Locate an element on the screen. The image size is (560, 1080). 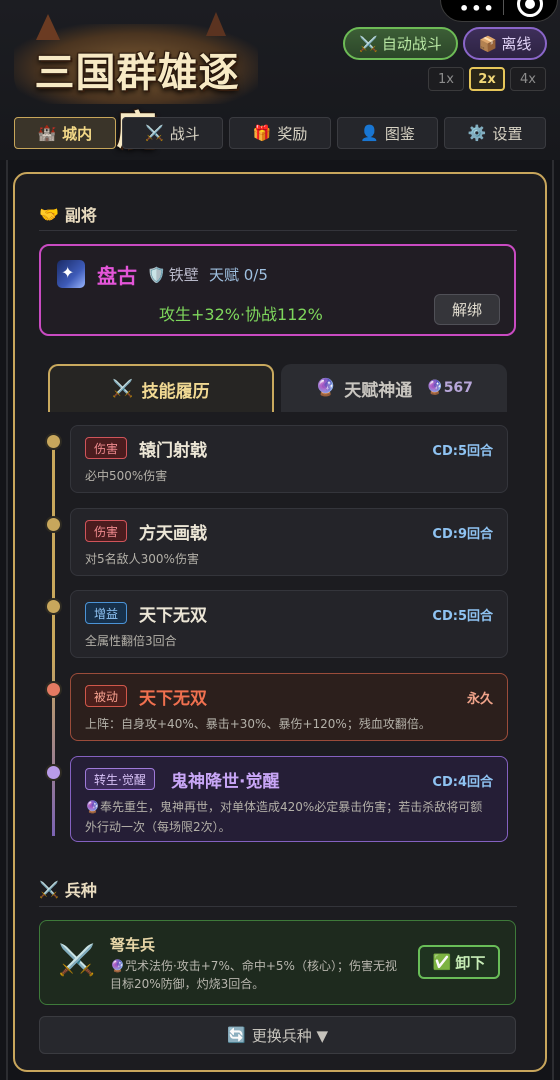
skill-type-tag: 被动 is located at coordinates (106, 696).